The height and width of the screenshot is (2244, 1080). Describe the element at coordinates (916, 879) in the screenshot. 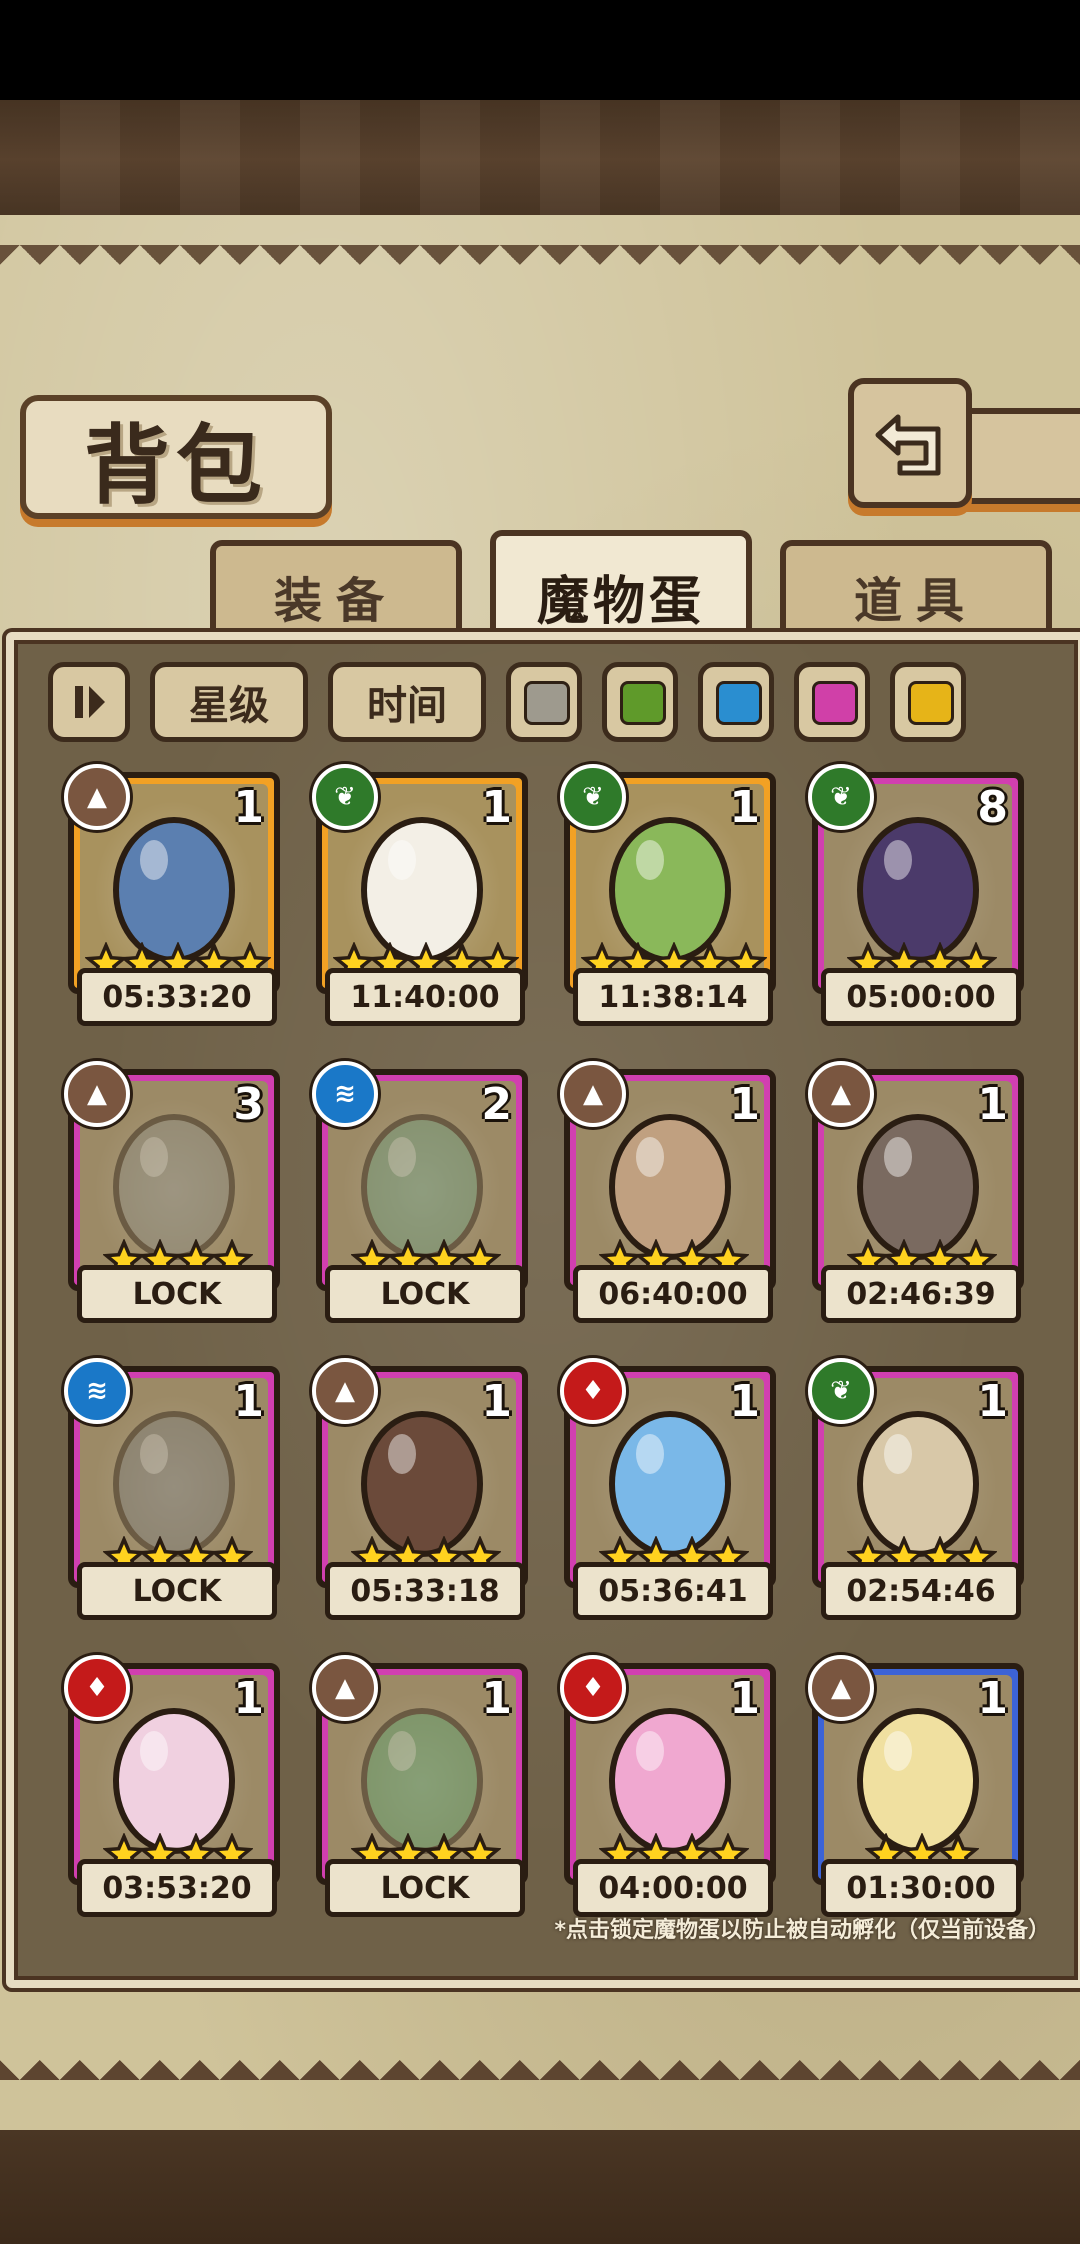

I see `egg-card: ❦ 8` at that location.